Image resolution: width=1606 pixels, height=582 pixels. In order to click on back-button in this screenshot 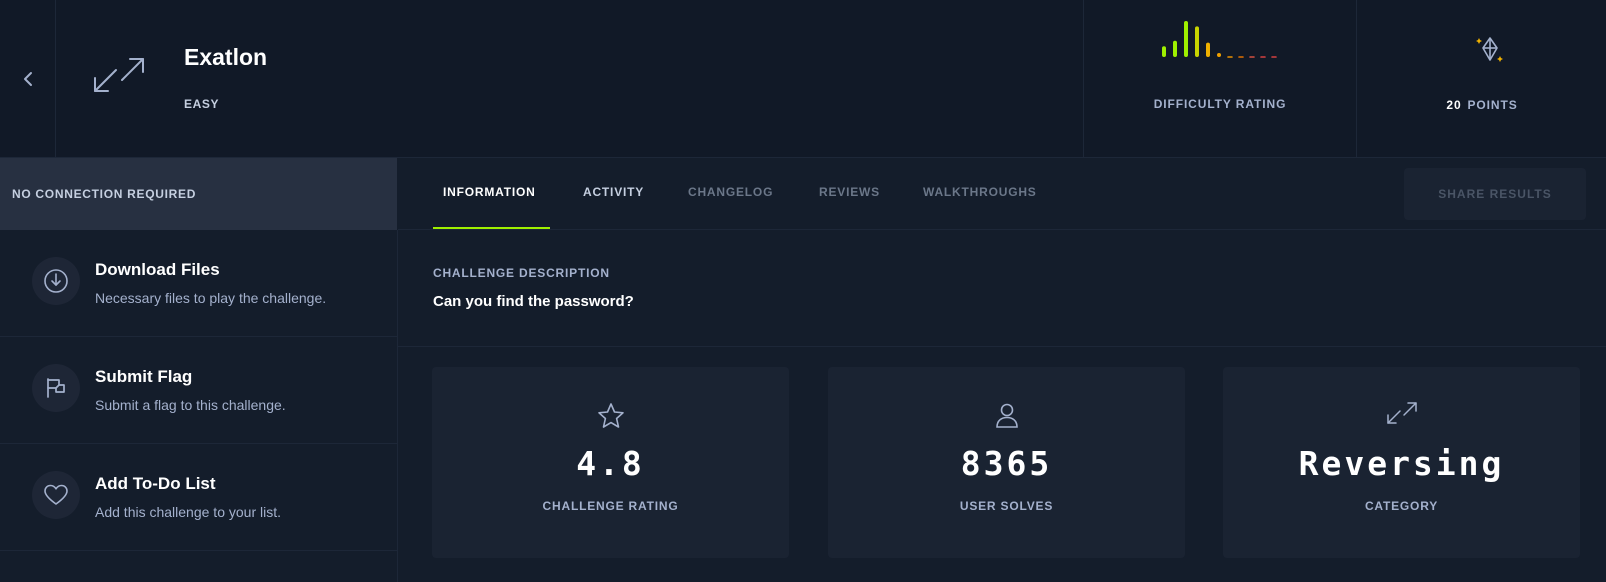, I will do `click(28, 79)`.